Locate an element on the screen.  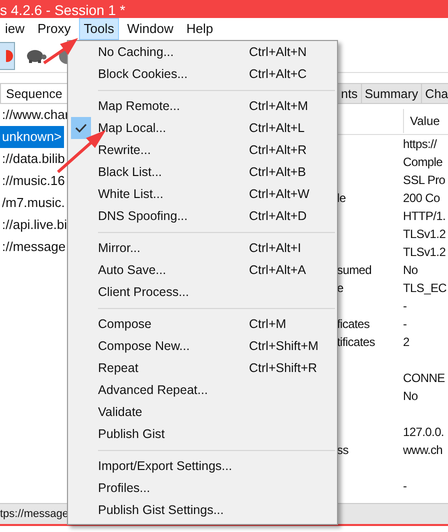
property-name: tificates is located at coordinates (356, 342).